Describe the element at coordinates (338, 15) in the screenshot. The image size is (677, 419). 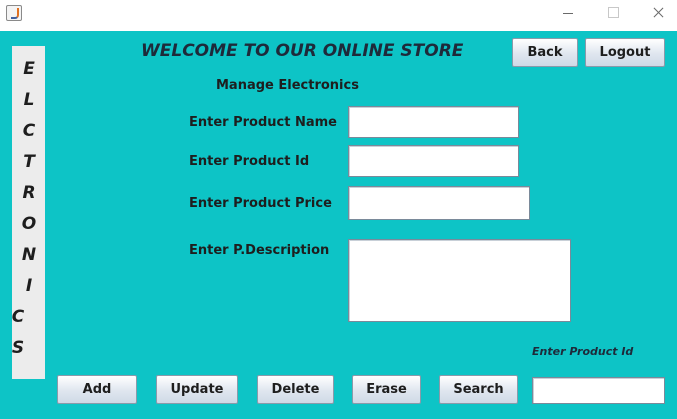
I see `window-titlebar` at that location.